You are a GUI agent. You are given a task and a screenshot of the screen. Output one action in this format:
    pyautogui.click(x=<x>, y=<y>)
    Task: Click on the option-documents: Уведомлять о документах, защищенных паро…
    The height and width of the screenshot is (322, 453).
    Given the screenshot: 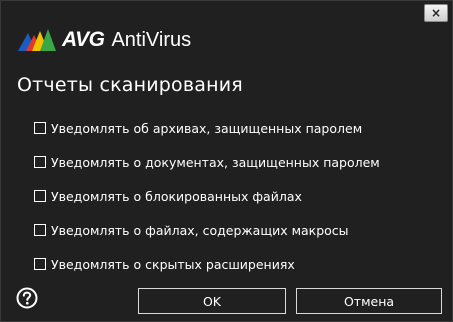 What is the action you would take?
    pyautogui.click(x=239, y=162)
    